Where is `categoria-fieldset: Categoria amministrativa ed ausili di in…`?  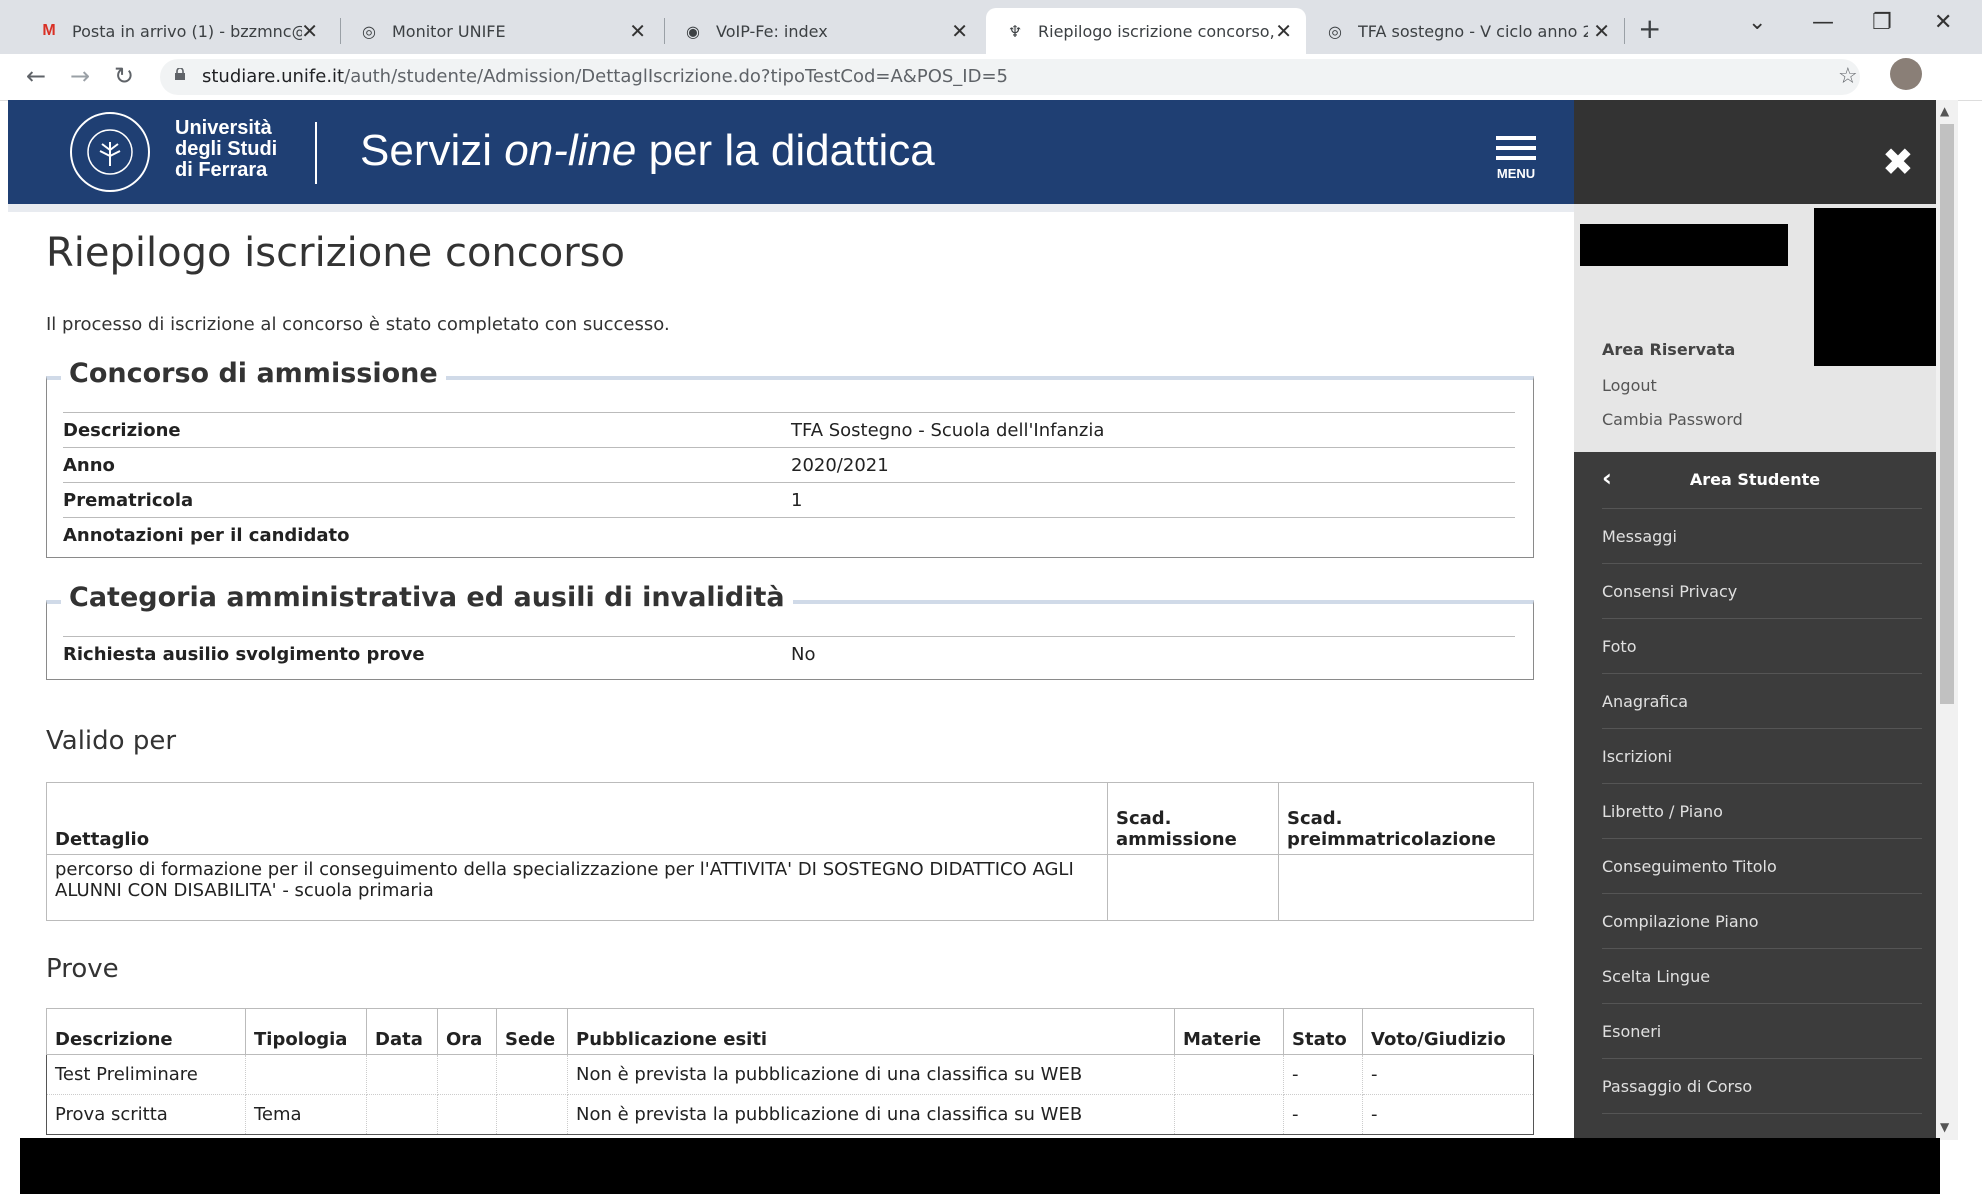
categoria-fieldset: Categoria amministrativa ed ausili di in… is located at coordinates (790, 631).